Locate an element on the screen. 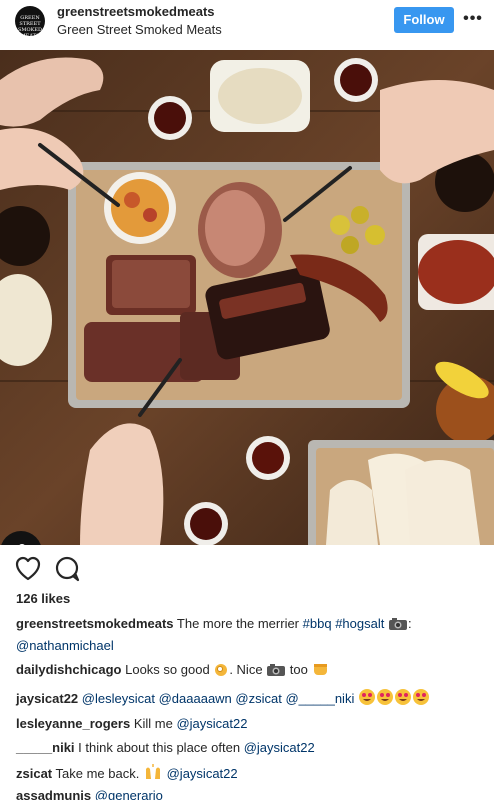  fist-icon is located at coordinates (321, 671).